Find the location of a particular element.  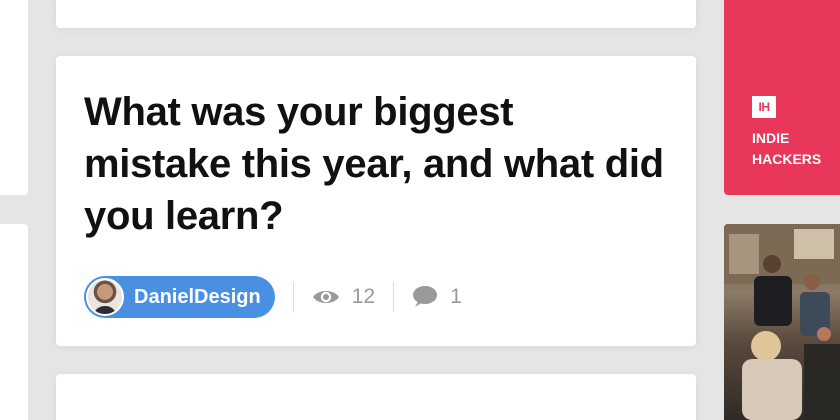

views-stat: 12 is located at coordinates (343, 297).